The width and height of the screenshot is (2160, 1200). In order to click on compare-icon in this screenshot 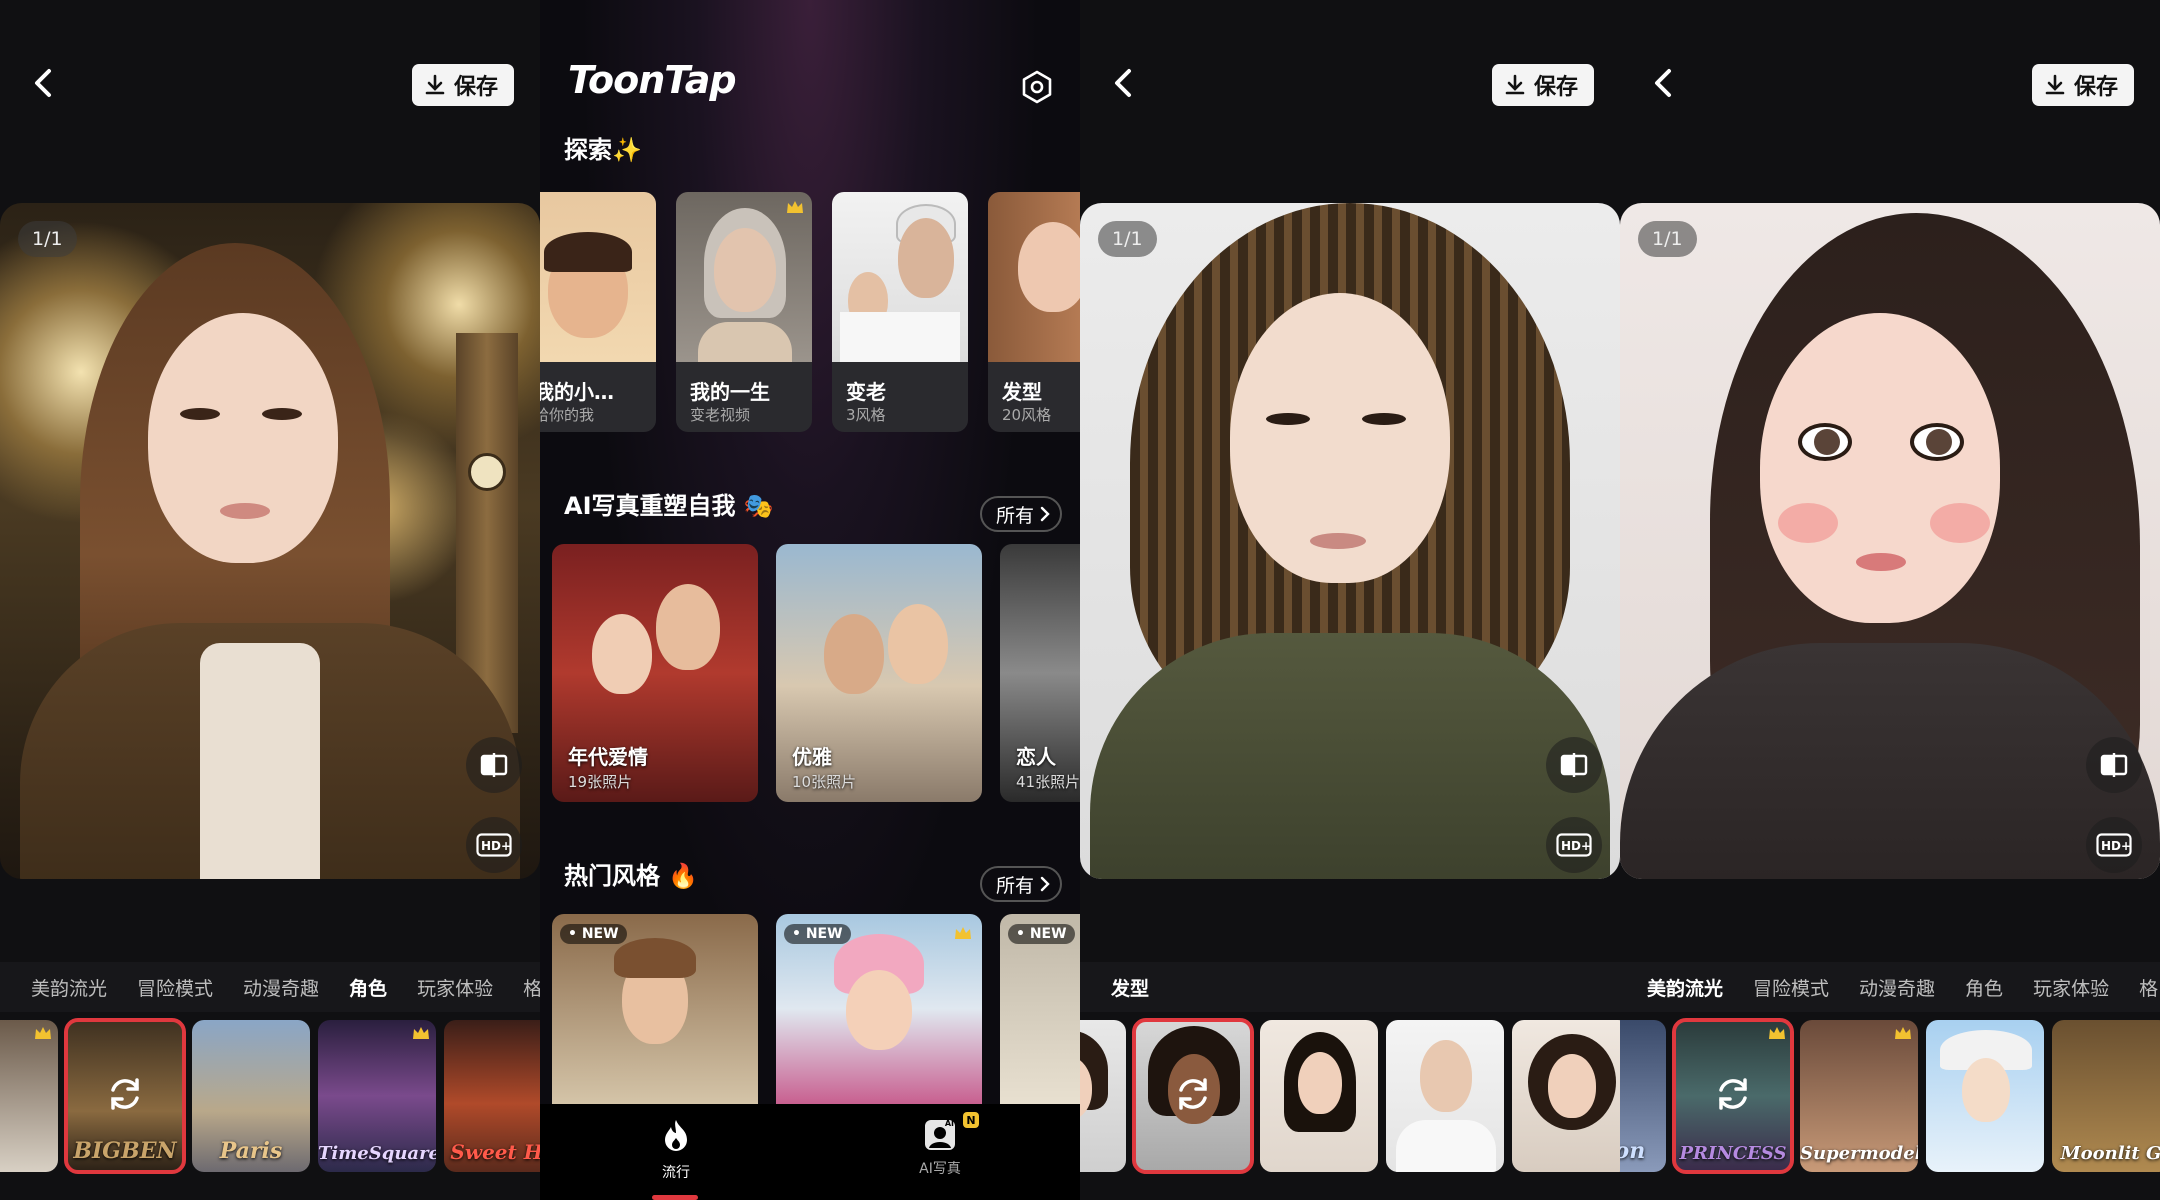, I will do `click(494, 765)`.